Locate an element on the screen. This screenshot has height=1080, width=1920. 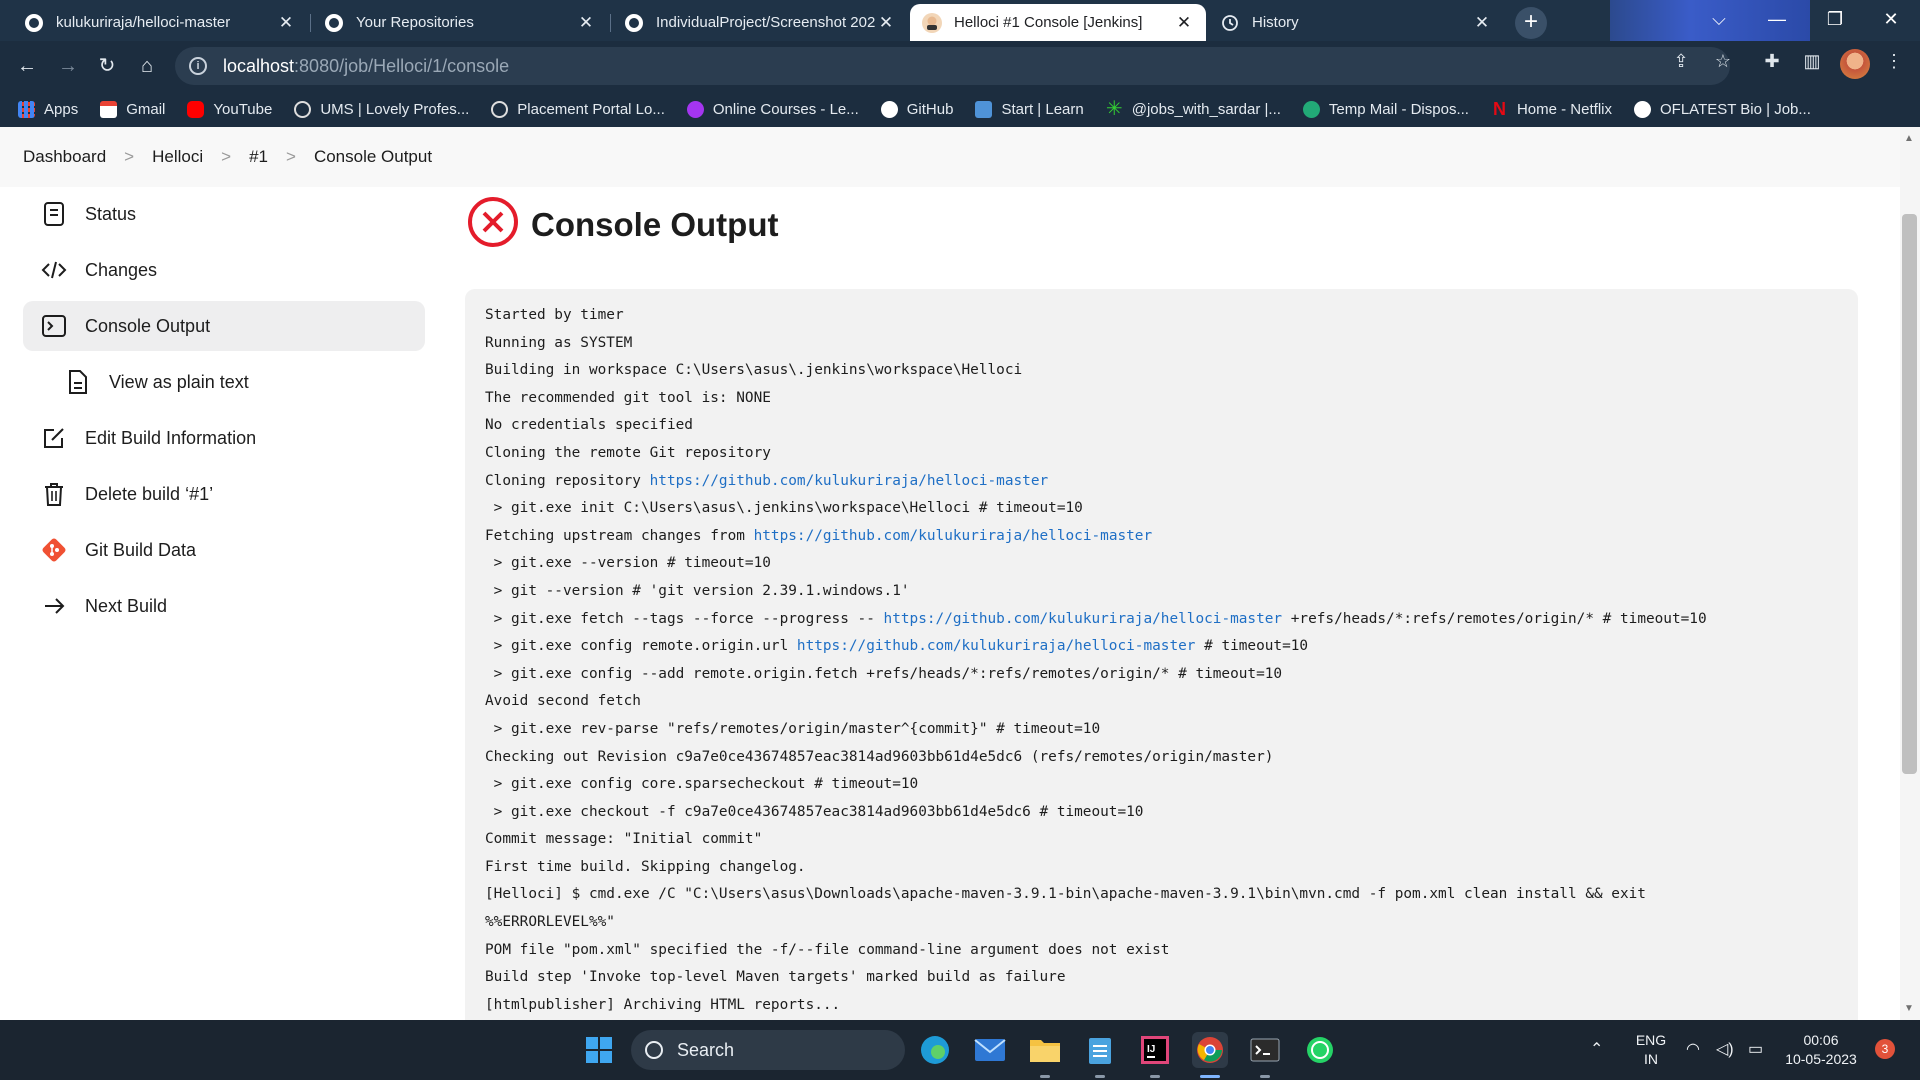
console-line-text: First time build. Skipping changelog. is located at coordinates (645, 866).